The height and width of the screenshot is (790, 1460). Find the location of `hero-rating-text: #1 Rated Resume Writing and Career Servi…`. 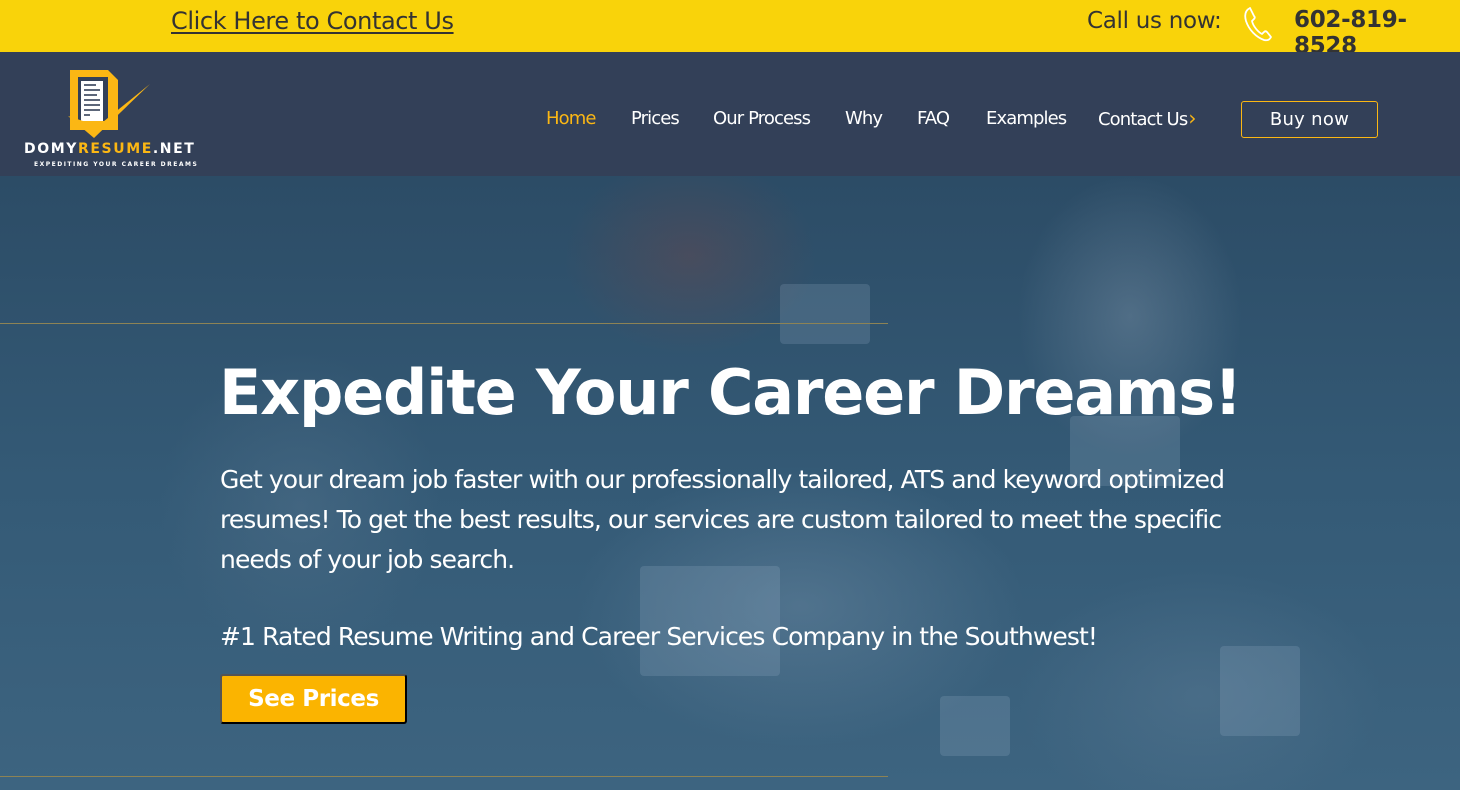

hero-rating-text: #1 Rated Resume Writing and Career Servi… is located at coordinates (659, 636).